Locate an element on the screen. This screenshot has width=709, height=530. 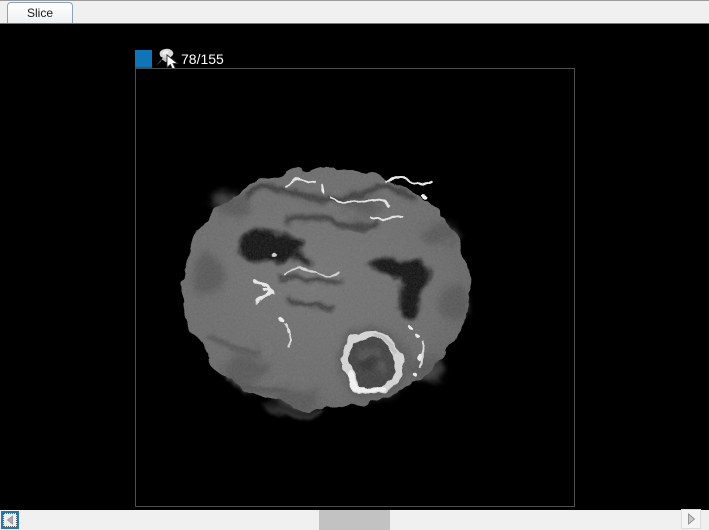
tab-slice-label: Slice is located at coordinates (39, 13).